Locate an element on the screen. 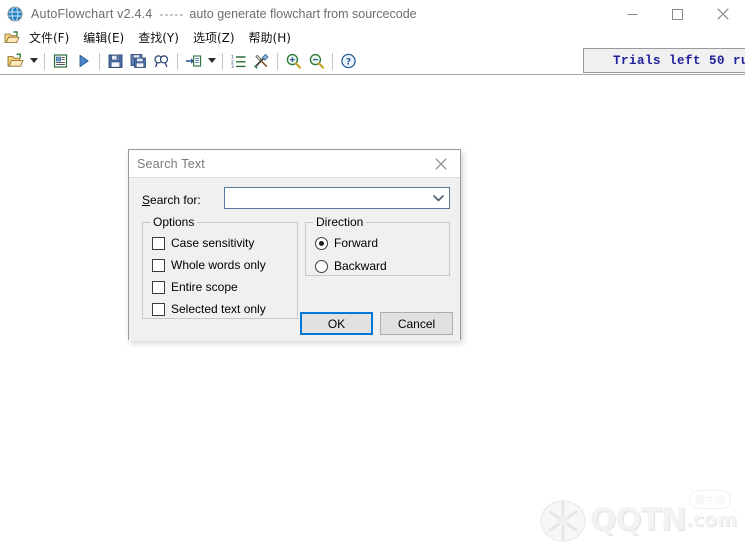  help-button: ? is located at coordinates (348, 61).